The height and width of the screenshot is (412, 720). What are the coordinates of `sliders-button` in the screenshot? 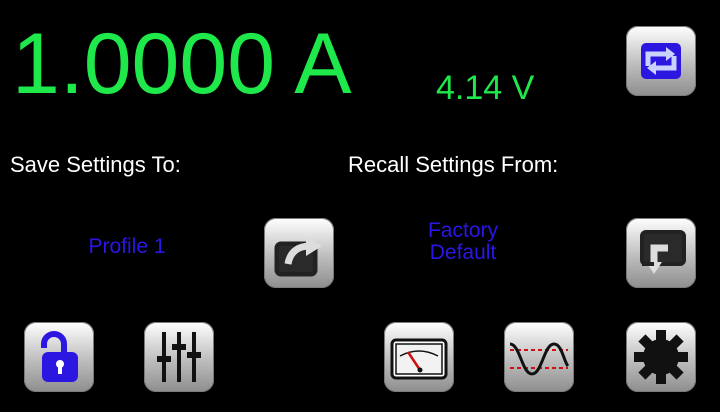 It's located at (179, 357).